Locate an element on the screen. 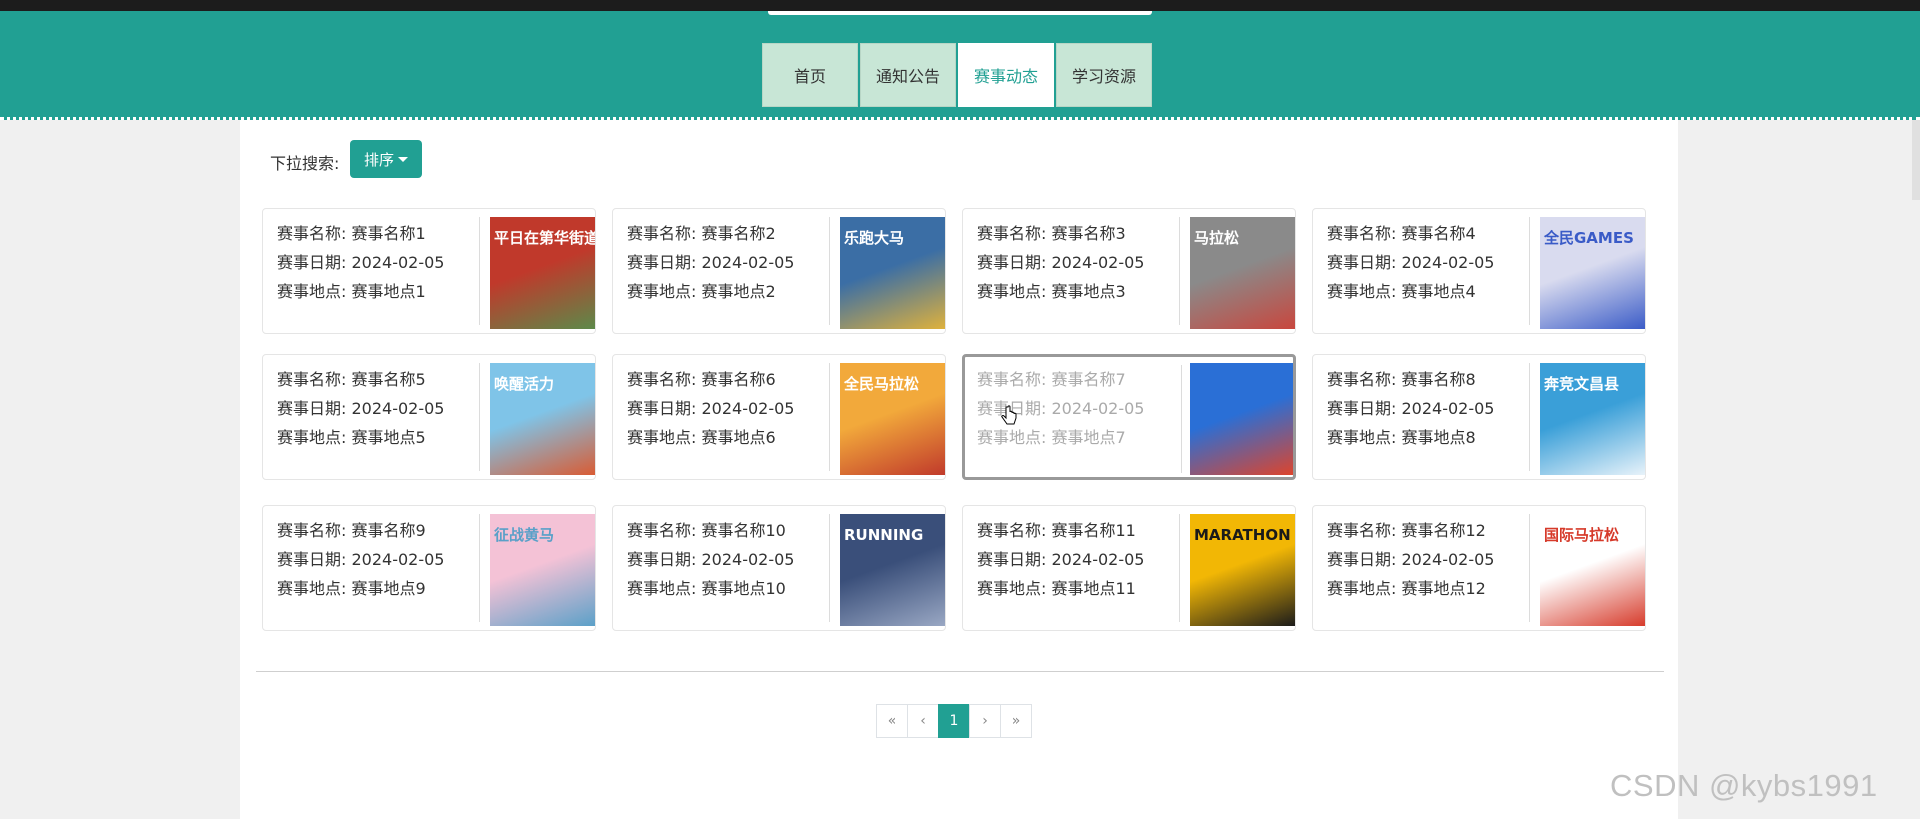 The height and width of the screenshot is (819, 1920). dropdown-search-label: 下拉搜索: is located at coordinates (305, 163).